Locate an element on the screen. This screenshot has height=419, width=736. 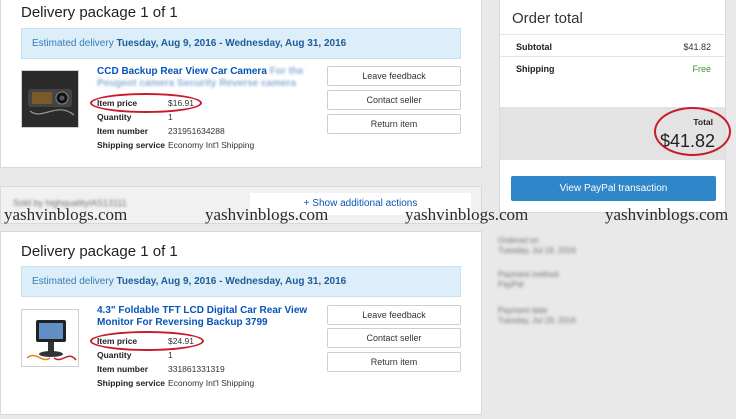
monitor-image is located at coordinates (50, 338).